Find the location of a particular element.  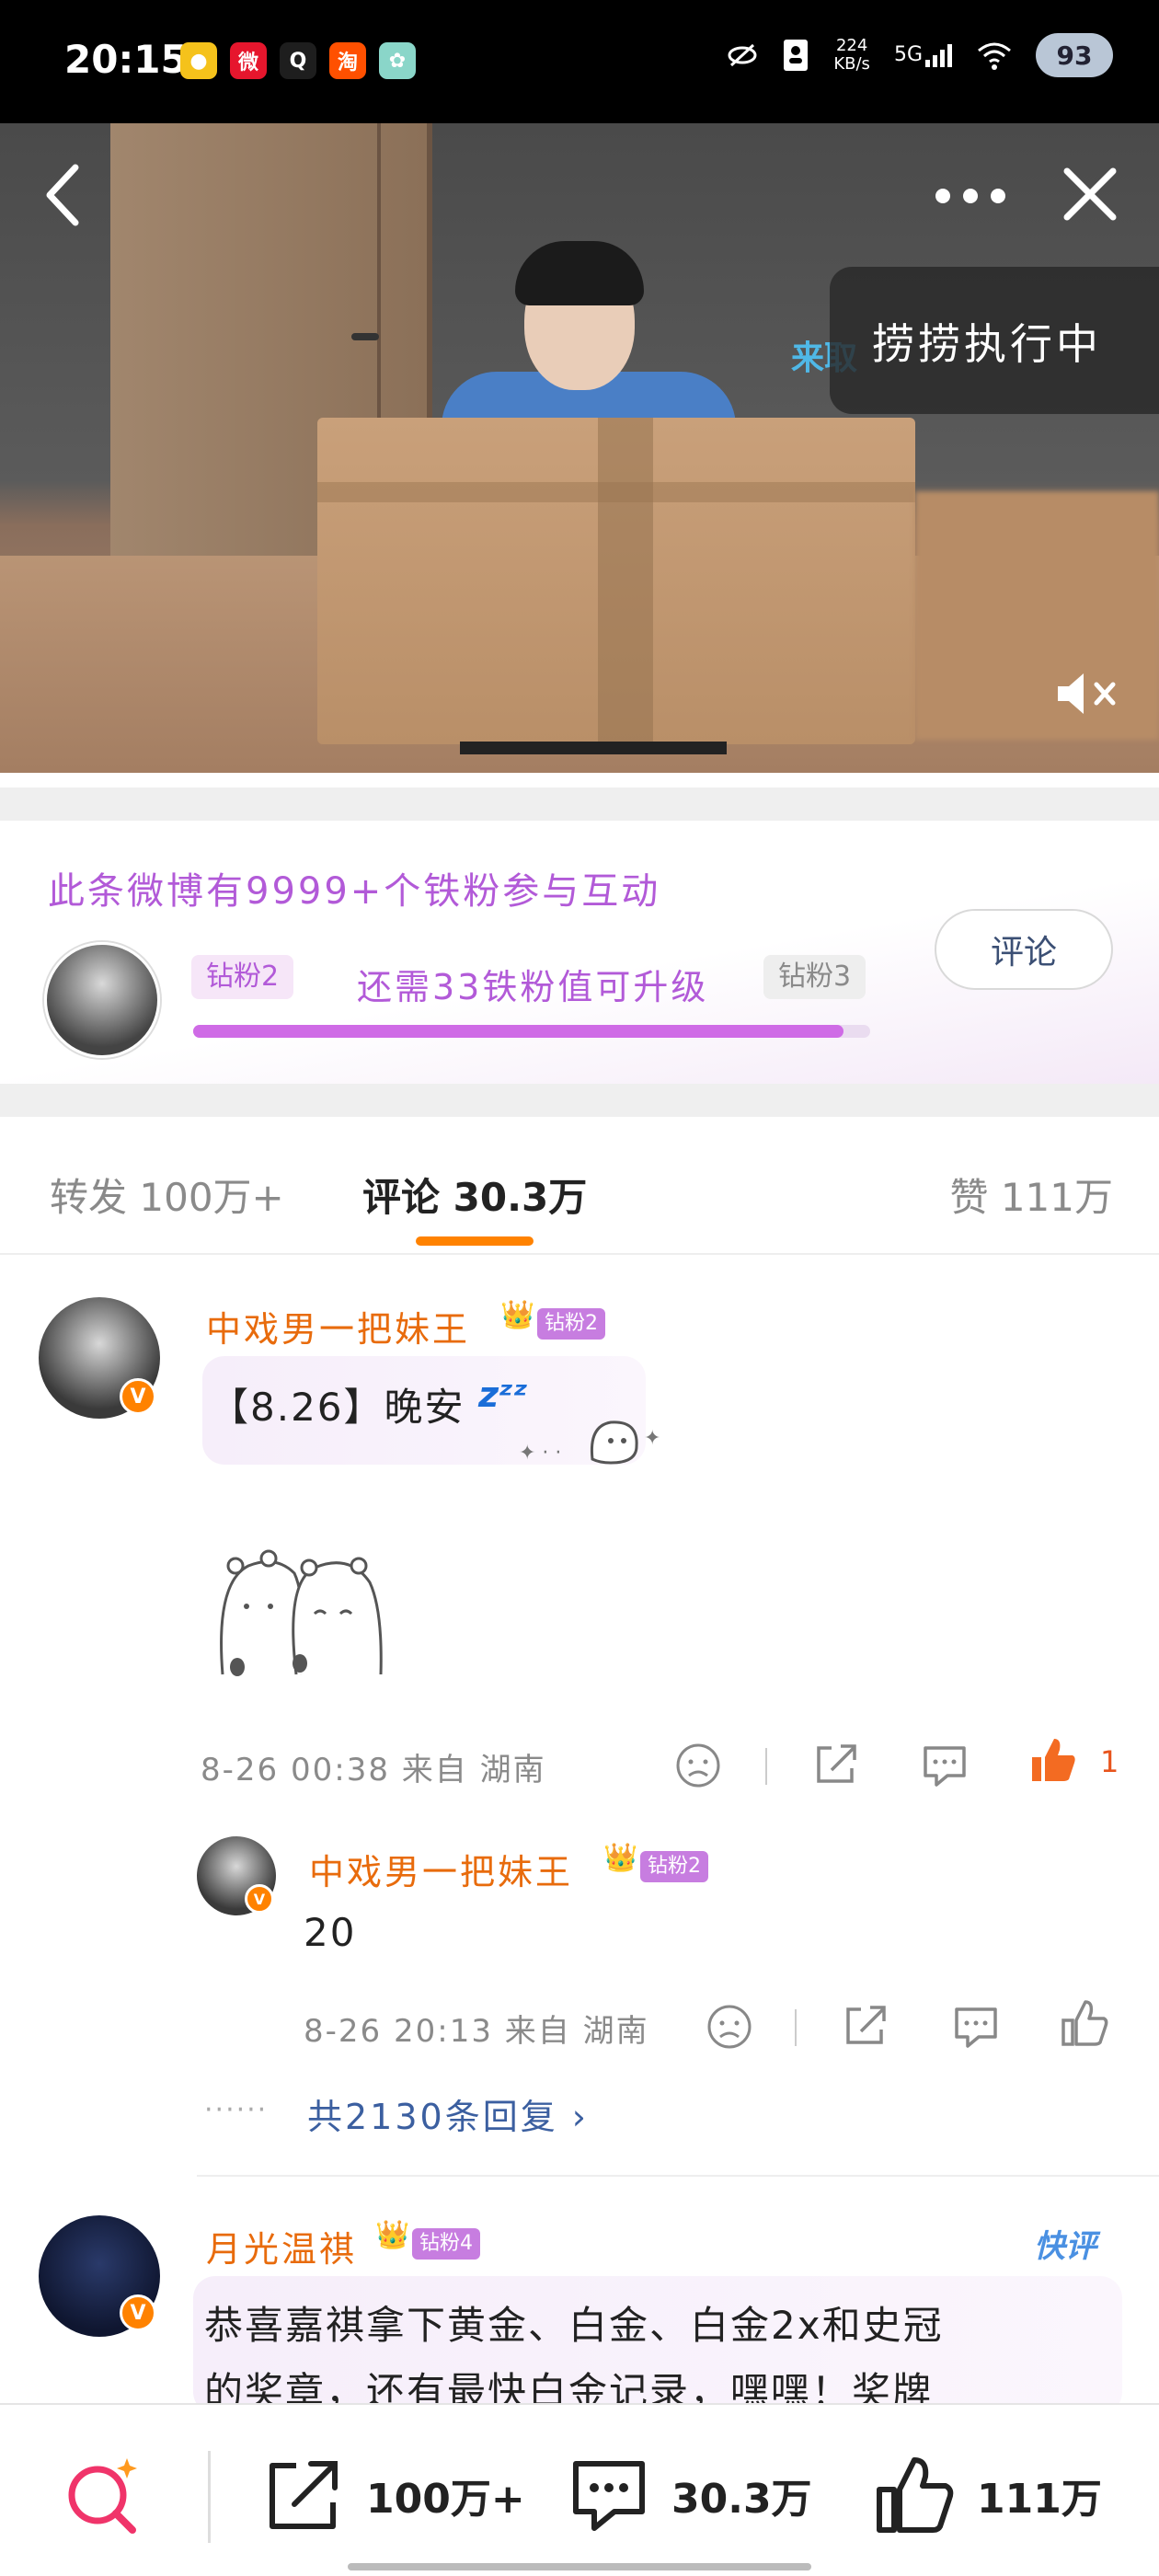

tab-repost-count: 100万+ is located at coordinates (211, 1197).